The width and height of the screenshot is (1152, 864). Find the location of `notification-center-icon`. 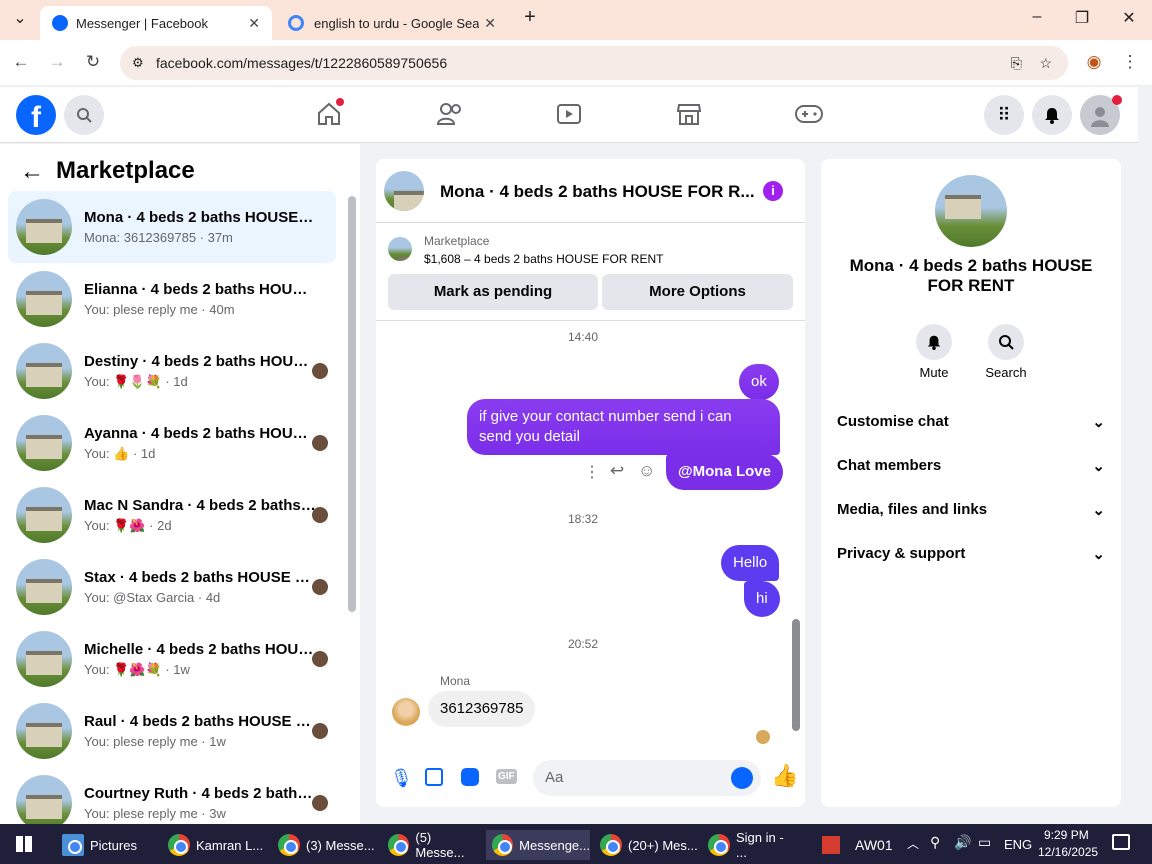

notification-center-icon is located at coordinates (1121, 842).